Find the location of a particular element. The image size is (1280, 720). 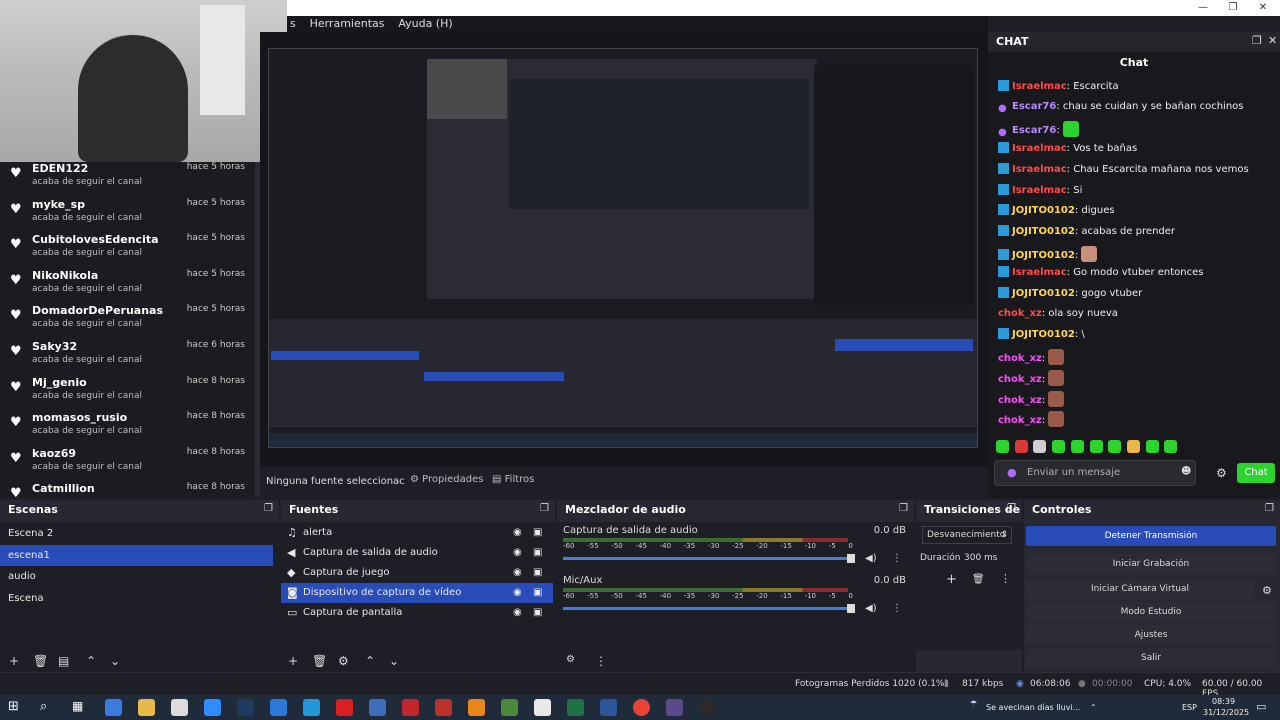

source-item: ◀ Captura de salida de audio ◉ ▣ is located at coordinates (417, 553).